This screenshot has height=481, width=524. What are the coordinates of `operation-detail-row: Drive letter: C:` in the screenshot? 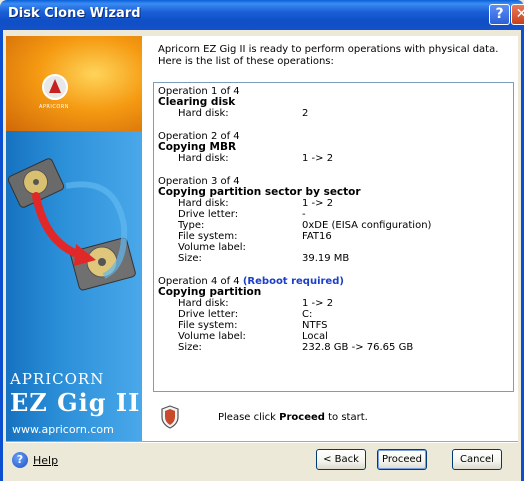 It's located at (333, 314).